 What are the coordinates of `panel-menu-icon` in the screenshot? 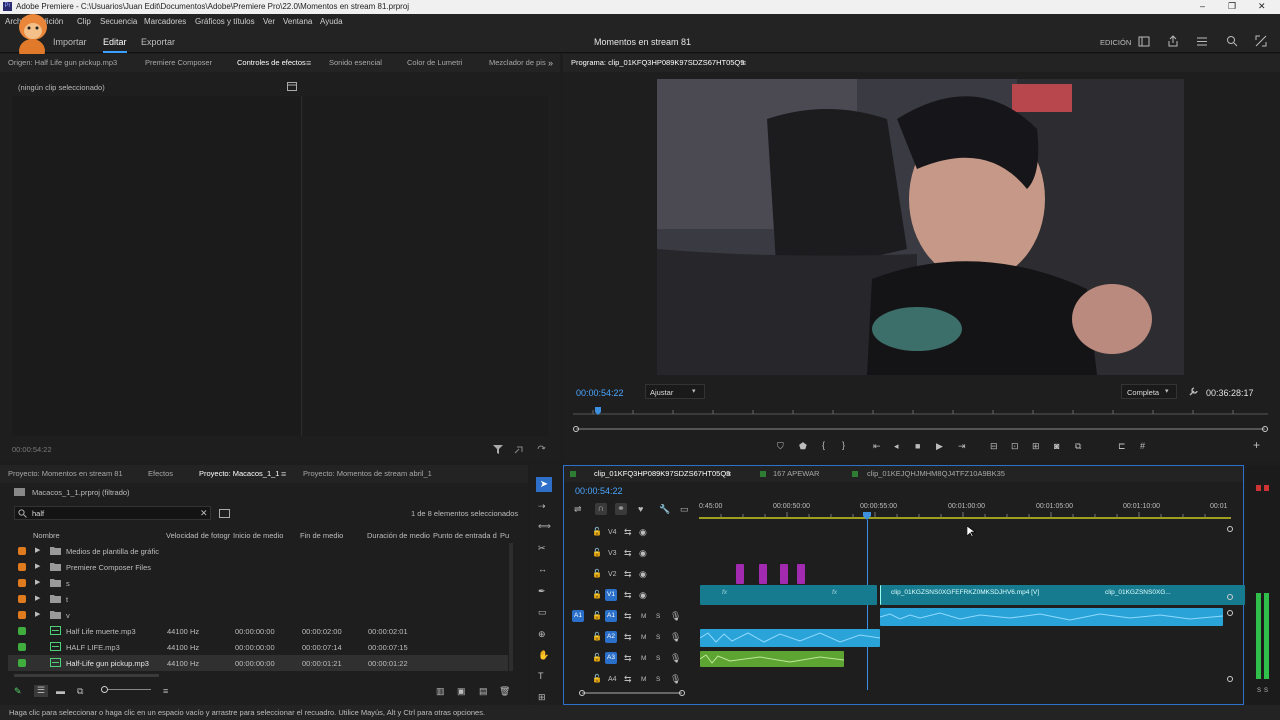 It's located at (1202, 41).